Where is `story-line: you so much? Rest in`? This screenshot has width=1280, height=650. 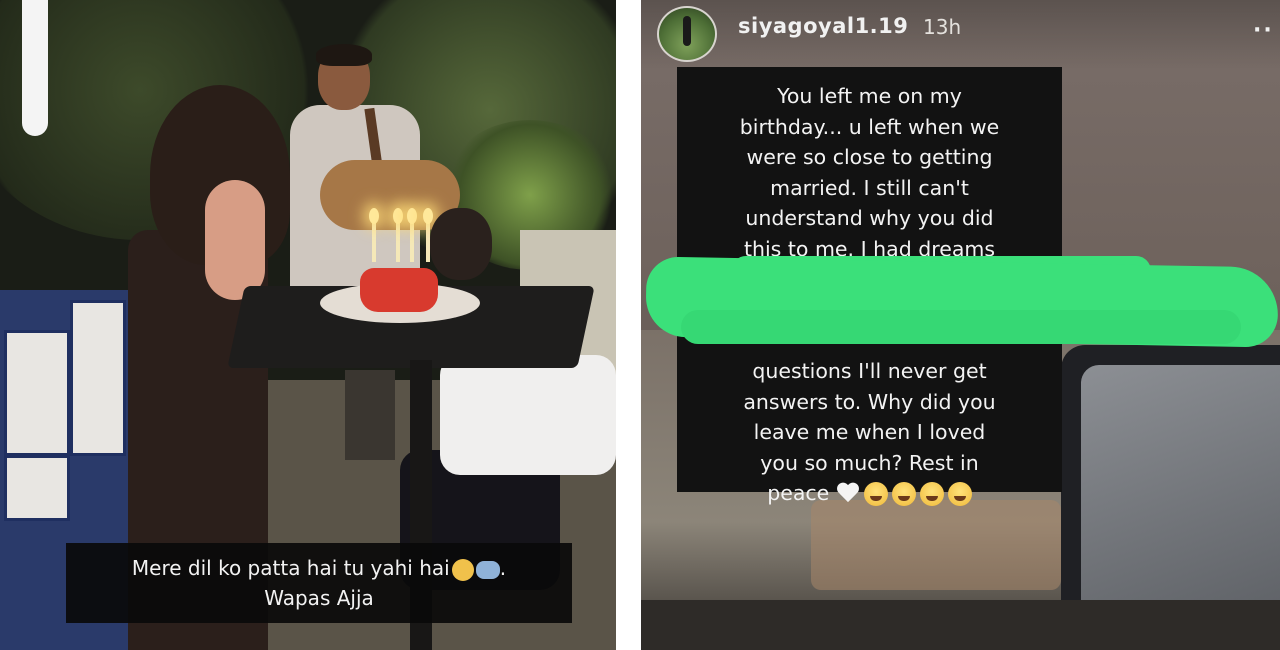 story-line: you so much? Rest in is located at coordinates (869, 462).